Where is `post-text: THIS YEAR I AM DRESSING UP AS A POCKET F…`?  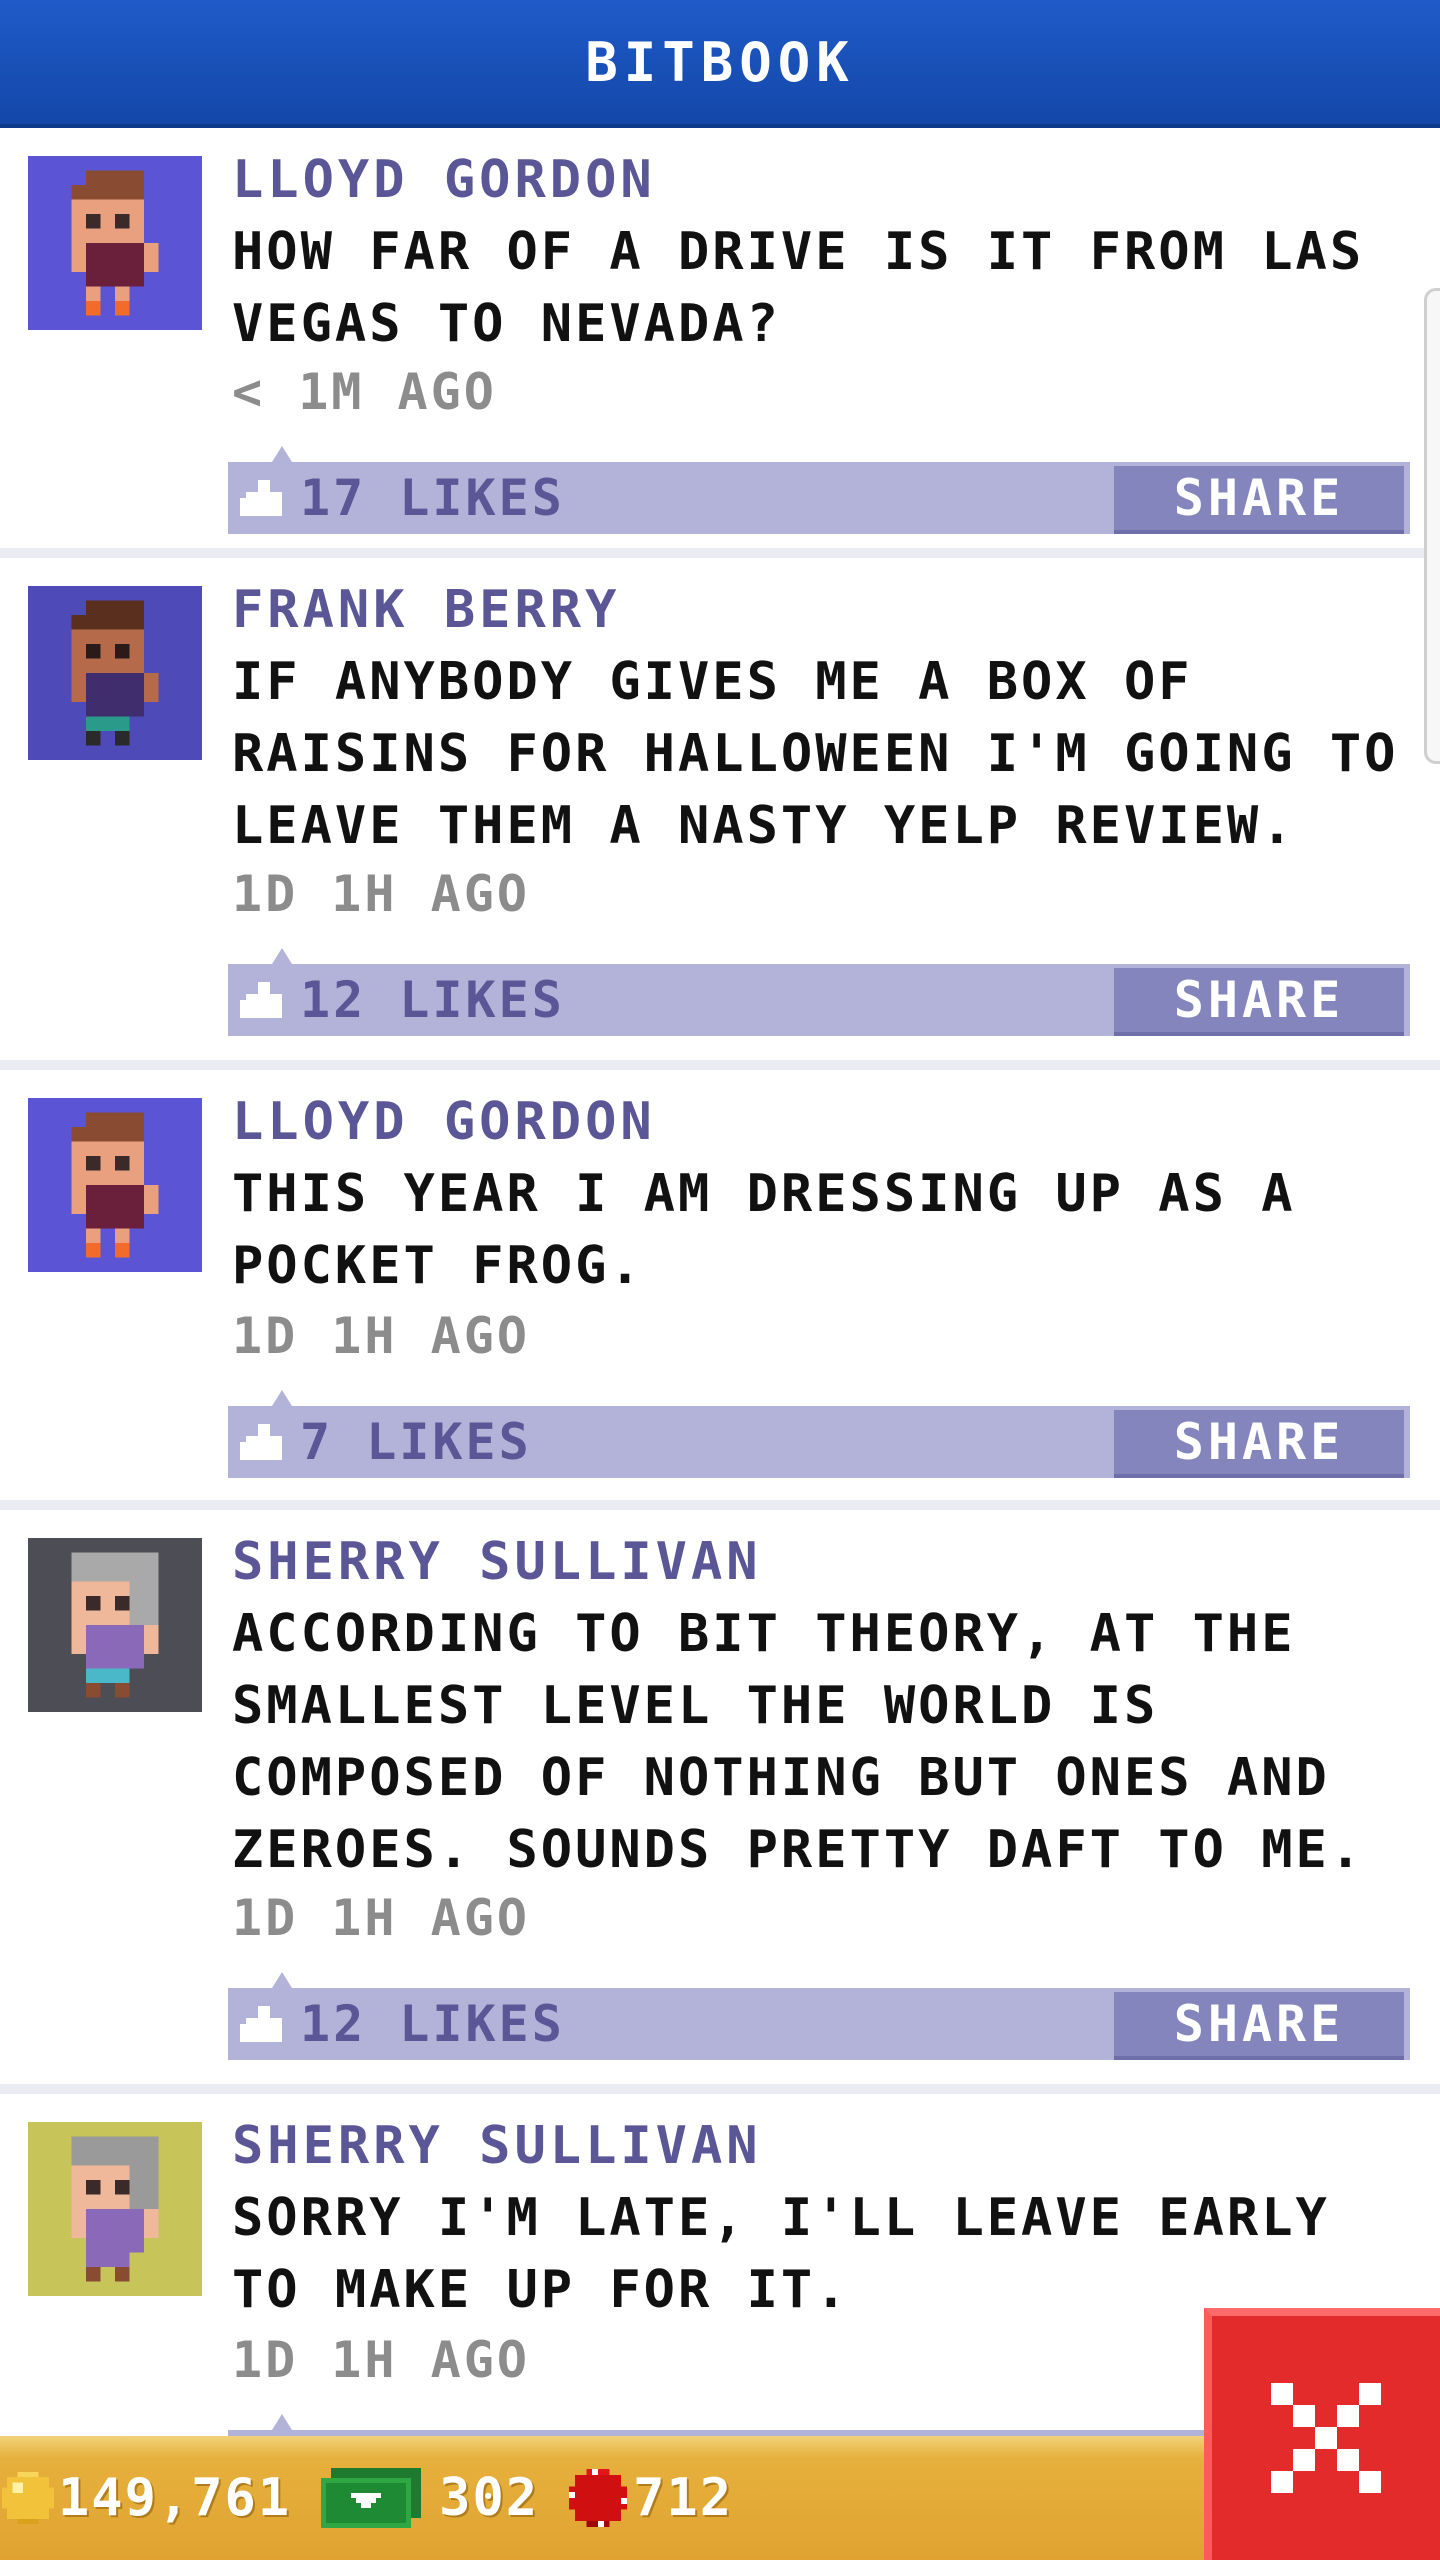
post-text: THIS YEAR I AM DRESSING UP AS A POCKET F… is located at coordinates (764, 1230).